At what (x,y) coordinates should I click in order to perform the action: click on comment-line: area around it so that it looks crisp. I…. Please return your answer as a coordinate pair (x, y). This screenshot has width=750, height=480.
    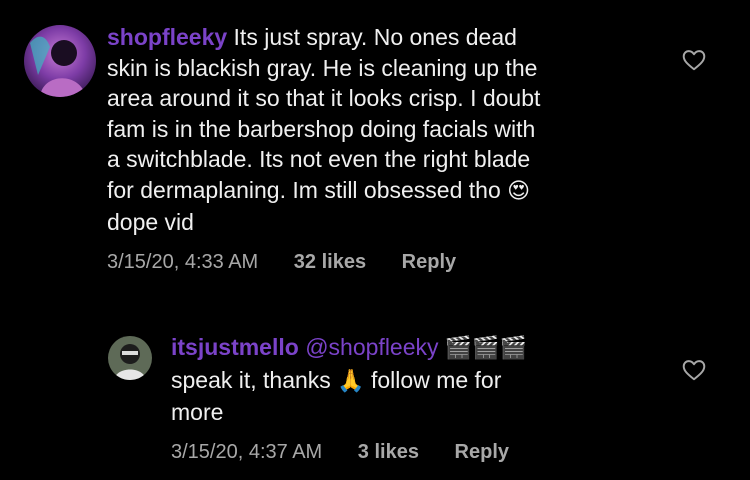
    Looking at the image, I should click on (324, 98).